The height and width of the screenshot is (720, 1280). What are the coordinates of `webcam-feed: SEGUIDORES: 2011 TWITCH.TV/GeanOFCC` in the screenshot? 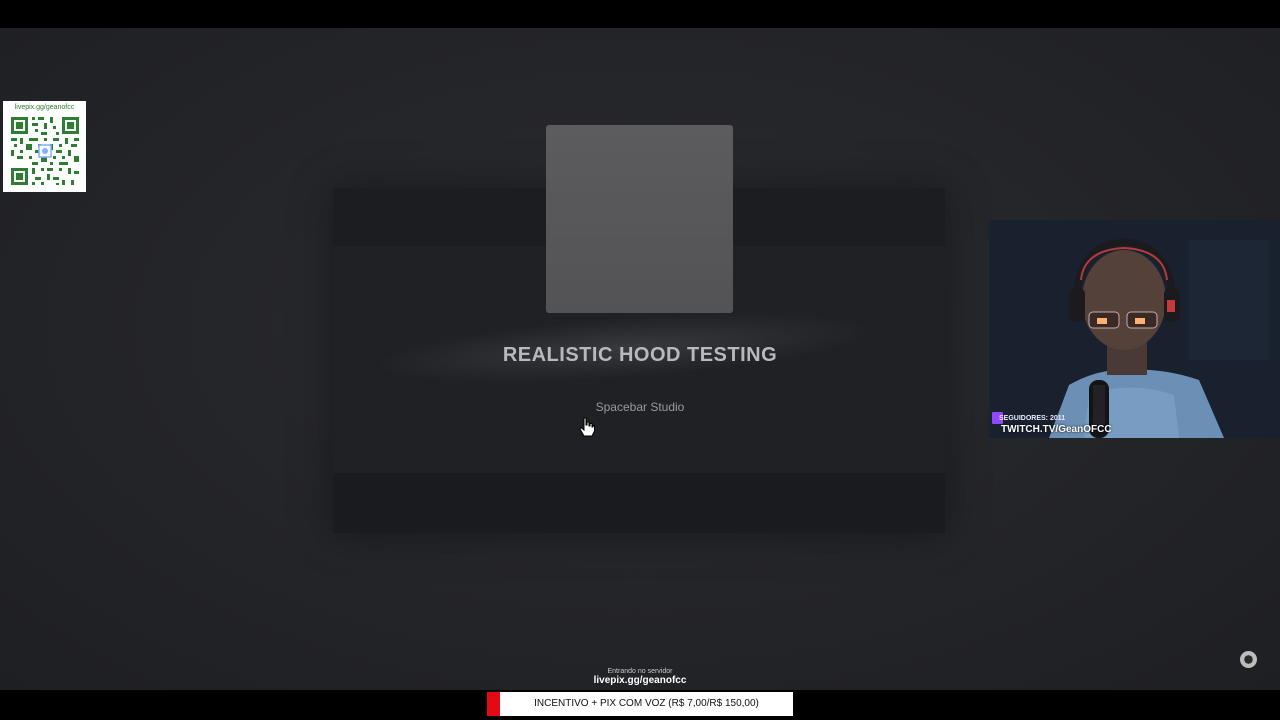 It's located at (1134, 329).